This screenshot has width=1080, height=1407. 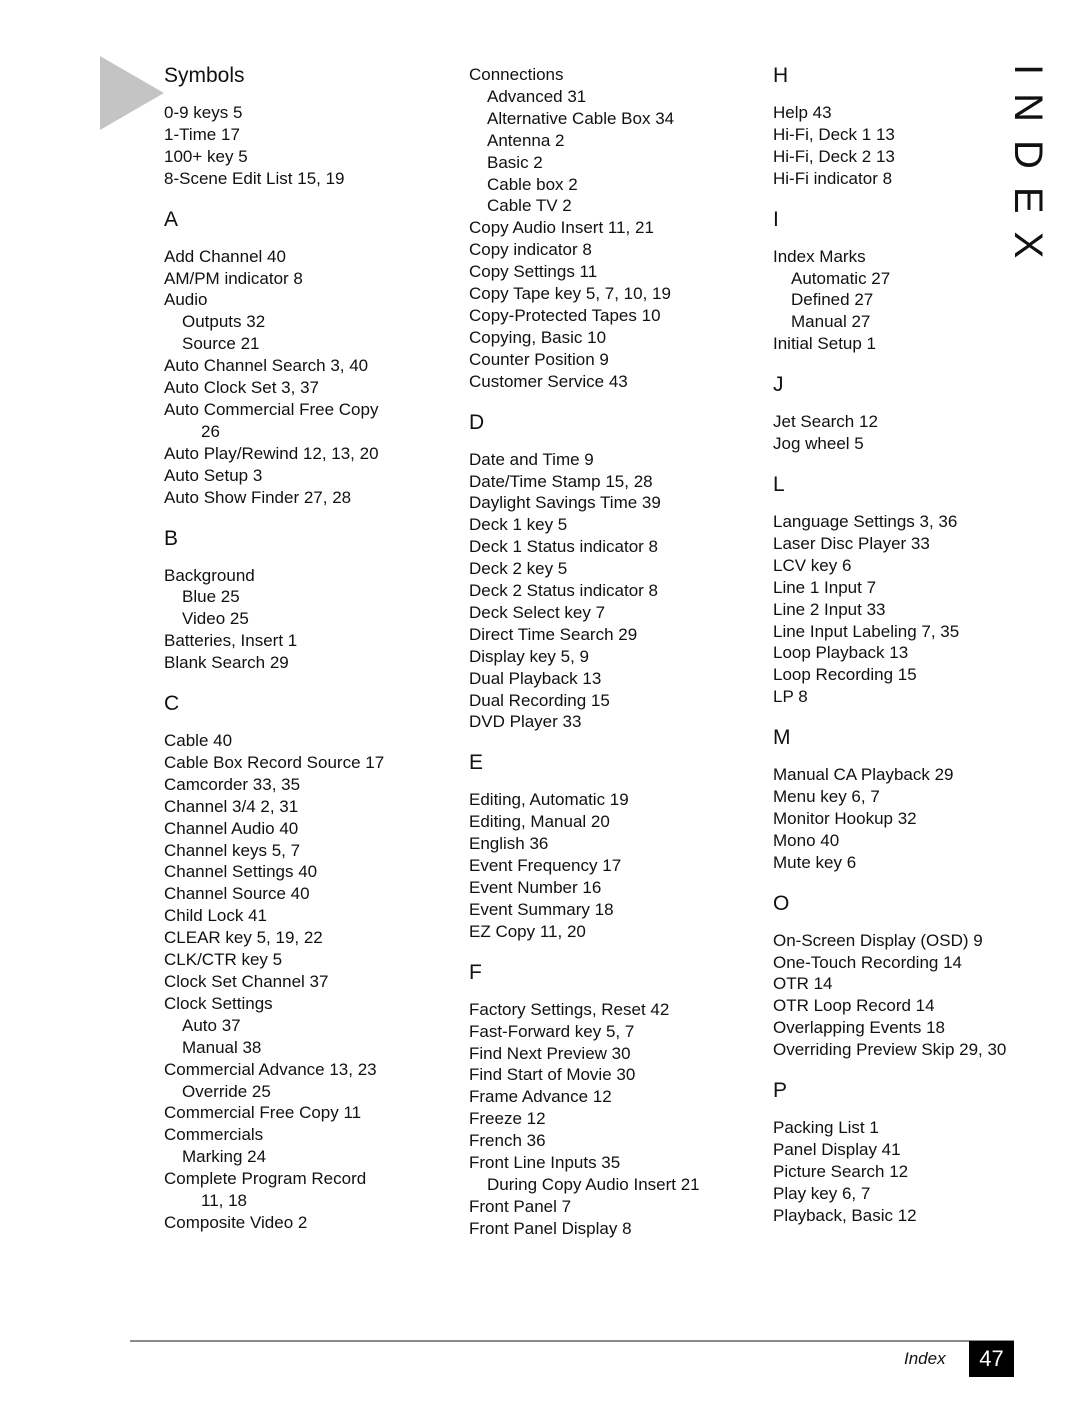 What do you see at coordinates (232, 784) in the screenshot?
I see `index-entry: Camcorder 33, 35` at bounding box center [232, 784].